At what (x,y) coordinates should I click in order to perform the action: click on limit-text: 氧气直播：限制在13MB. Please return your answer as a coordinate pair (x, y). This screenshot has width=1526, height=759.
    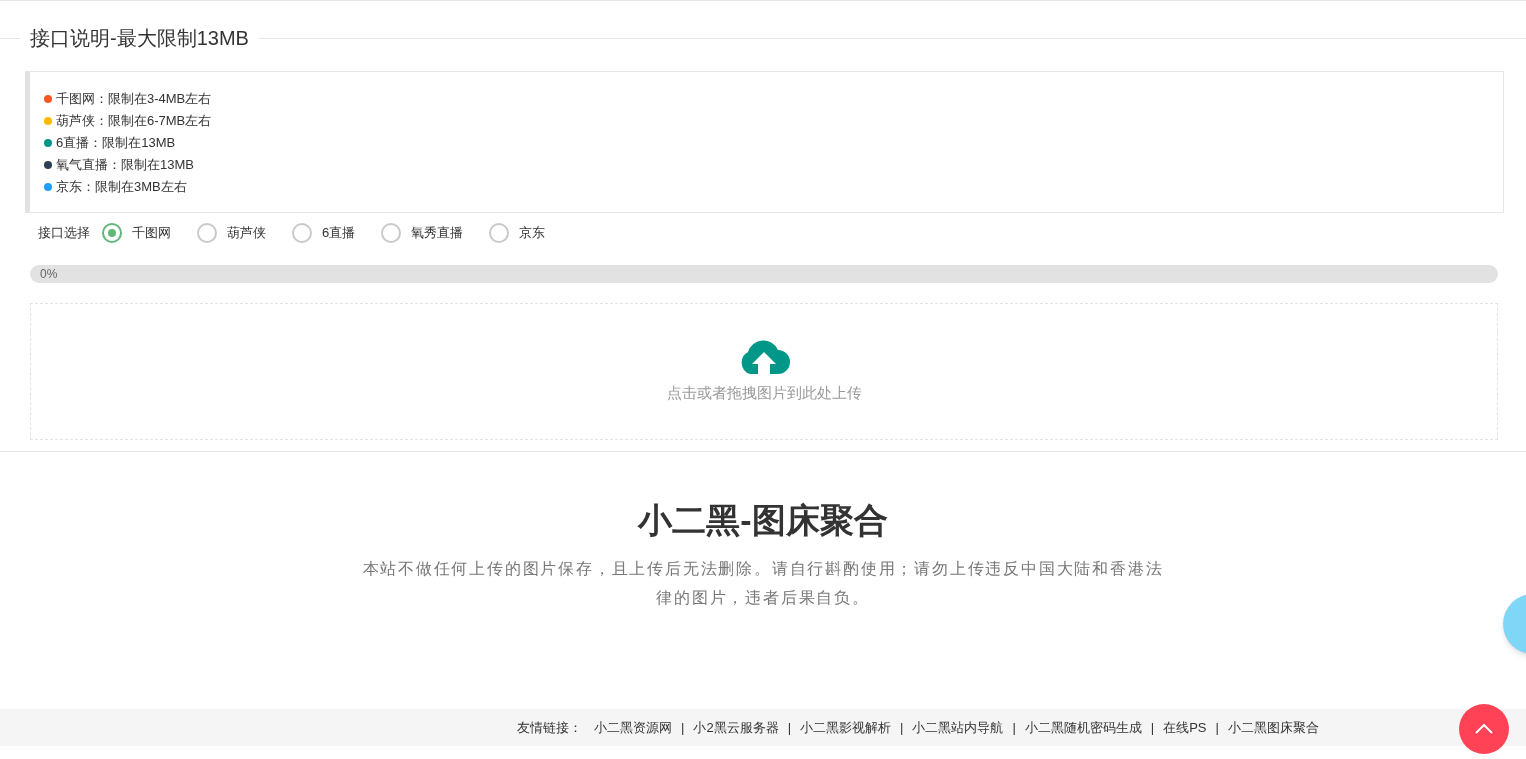
    Looking at the image, I should click on (125, 165).